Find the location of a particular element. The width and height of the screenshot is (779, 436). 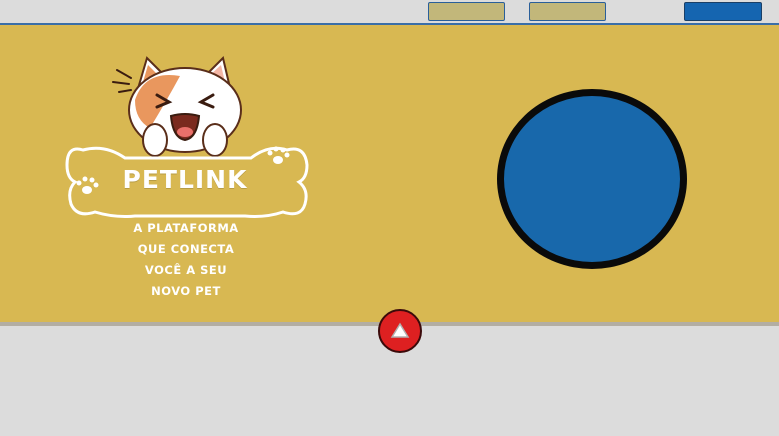

top-navbar is located at coordinates (389, 12).